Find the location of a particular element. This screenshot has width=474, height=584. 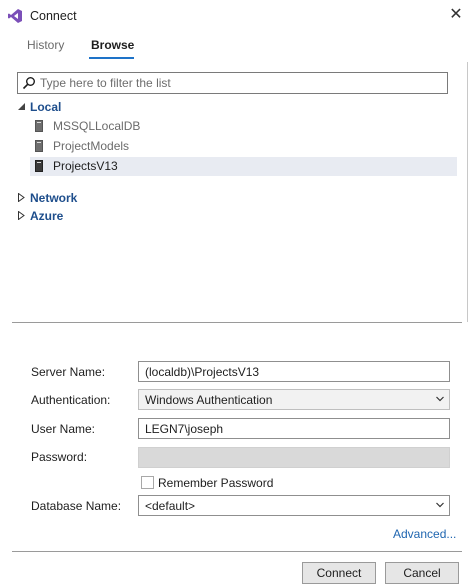

server-name-field: (localdb)\ProjectsV13 is located at coordinates (294, 371).